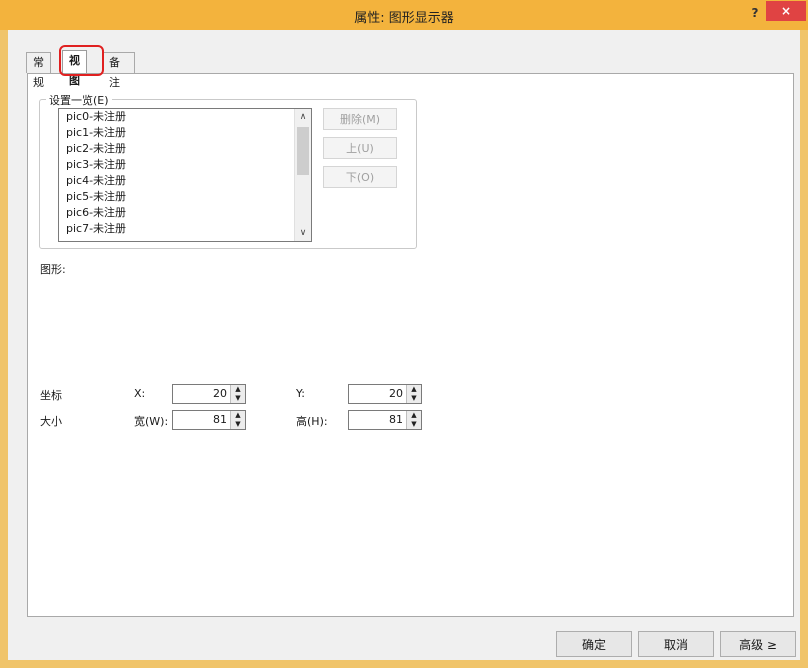  I want to click on x-label: X:, so click(140, 393).